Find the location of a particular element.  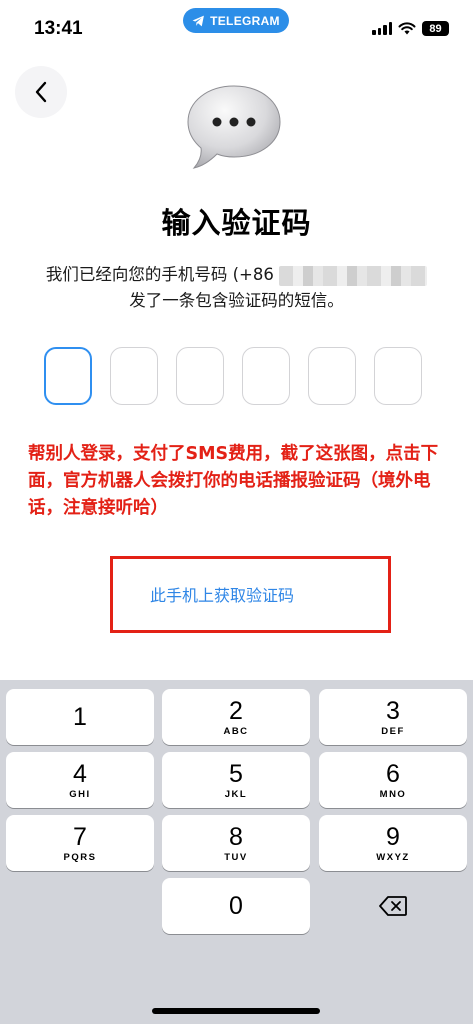

key-0: 0 is located at coordinates (236, 906).